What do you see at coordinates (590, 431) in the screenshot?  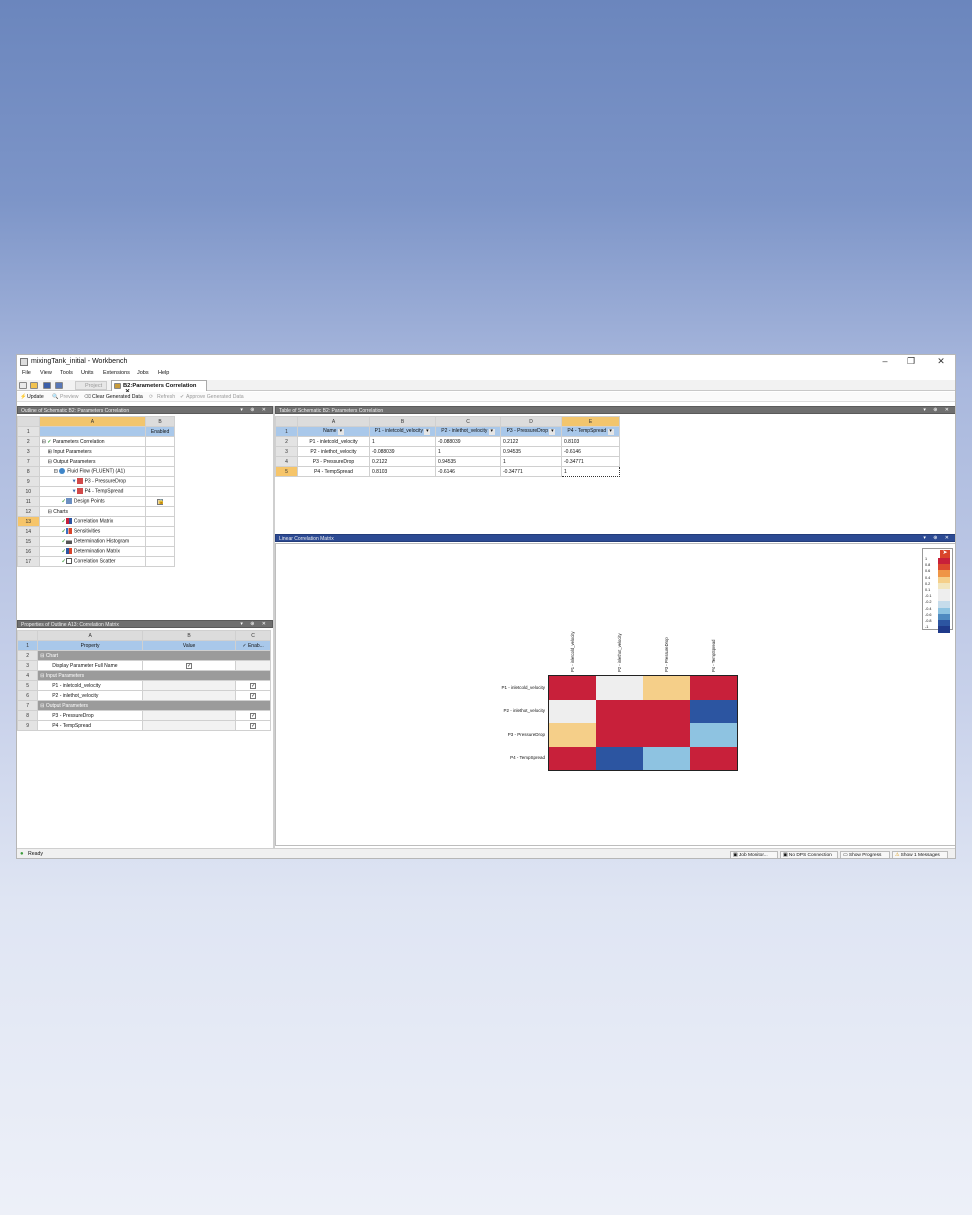 I see `column-header: P4 - TempSpread ▾` at bounding box center [590, 431].